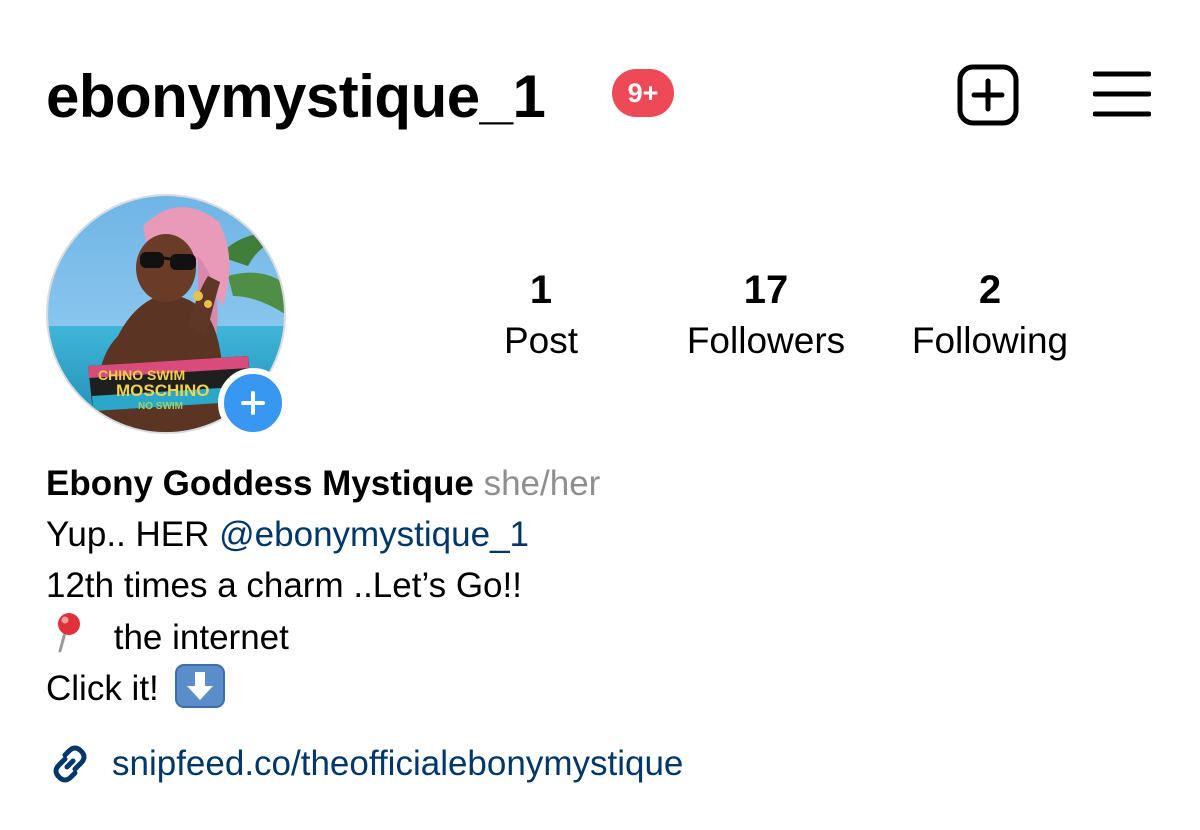  What do you see at coordinates (541, 317) in the screenshot?
I see `stat-posts: 1 Post` at bounding box center [541, 317].